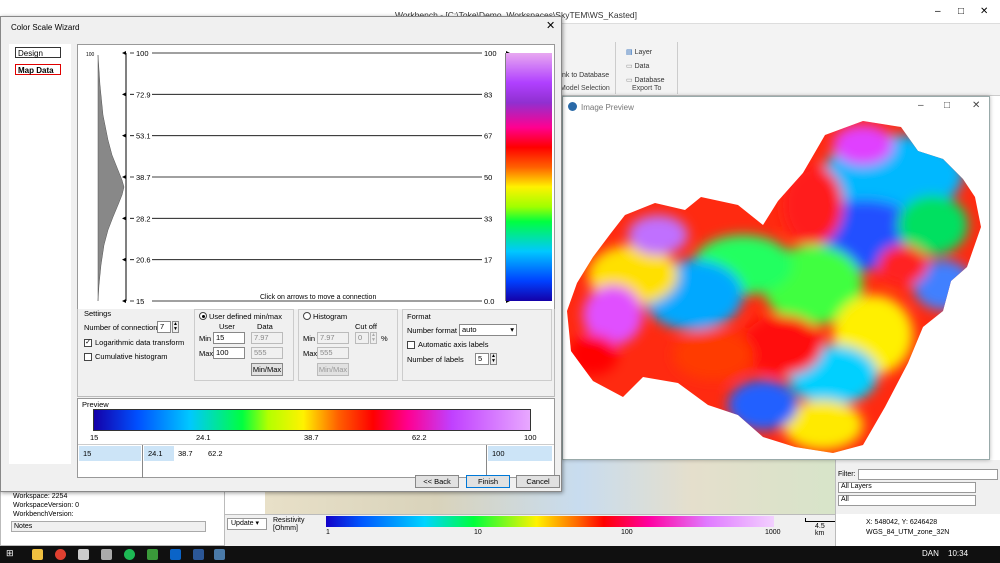  I want to click on preview-values-row: 15 24.1 38.7 62.2 100, so click(316, 461).